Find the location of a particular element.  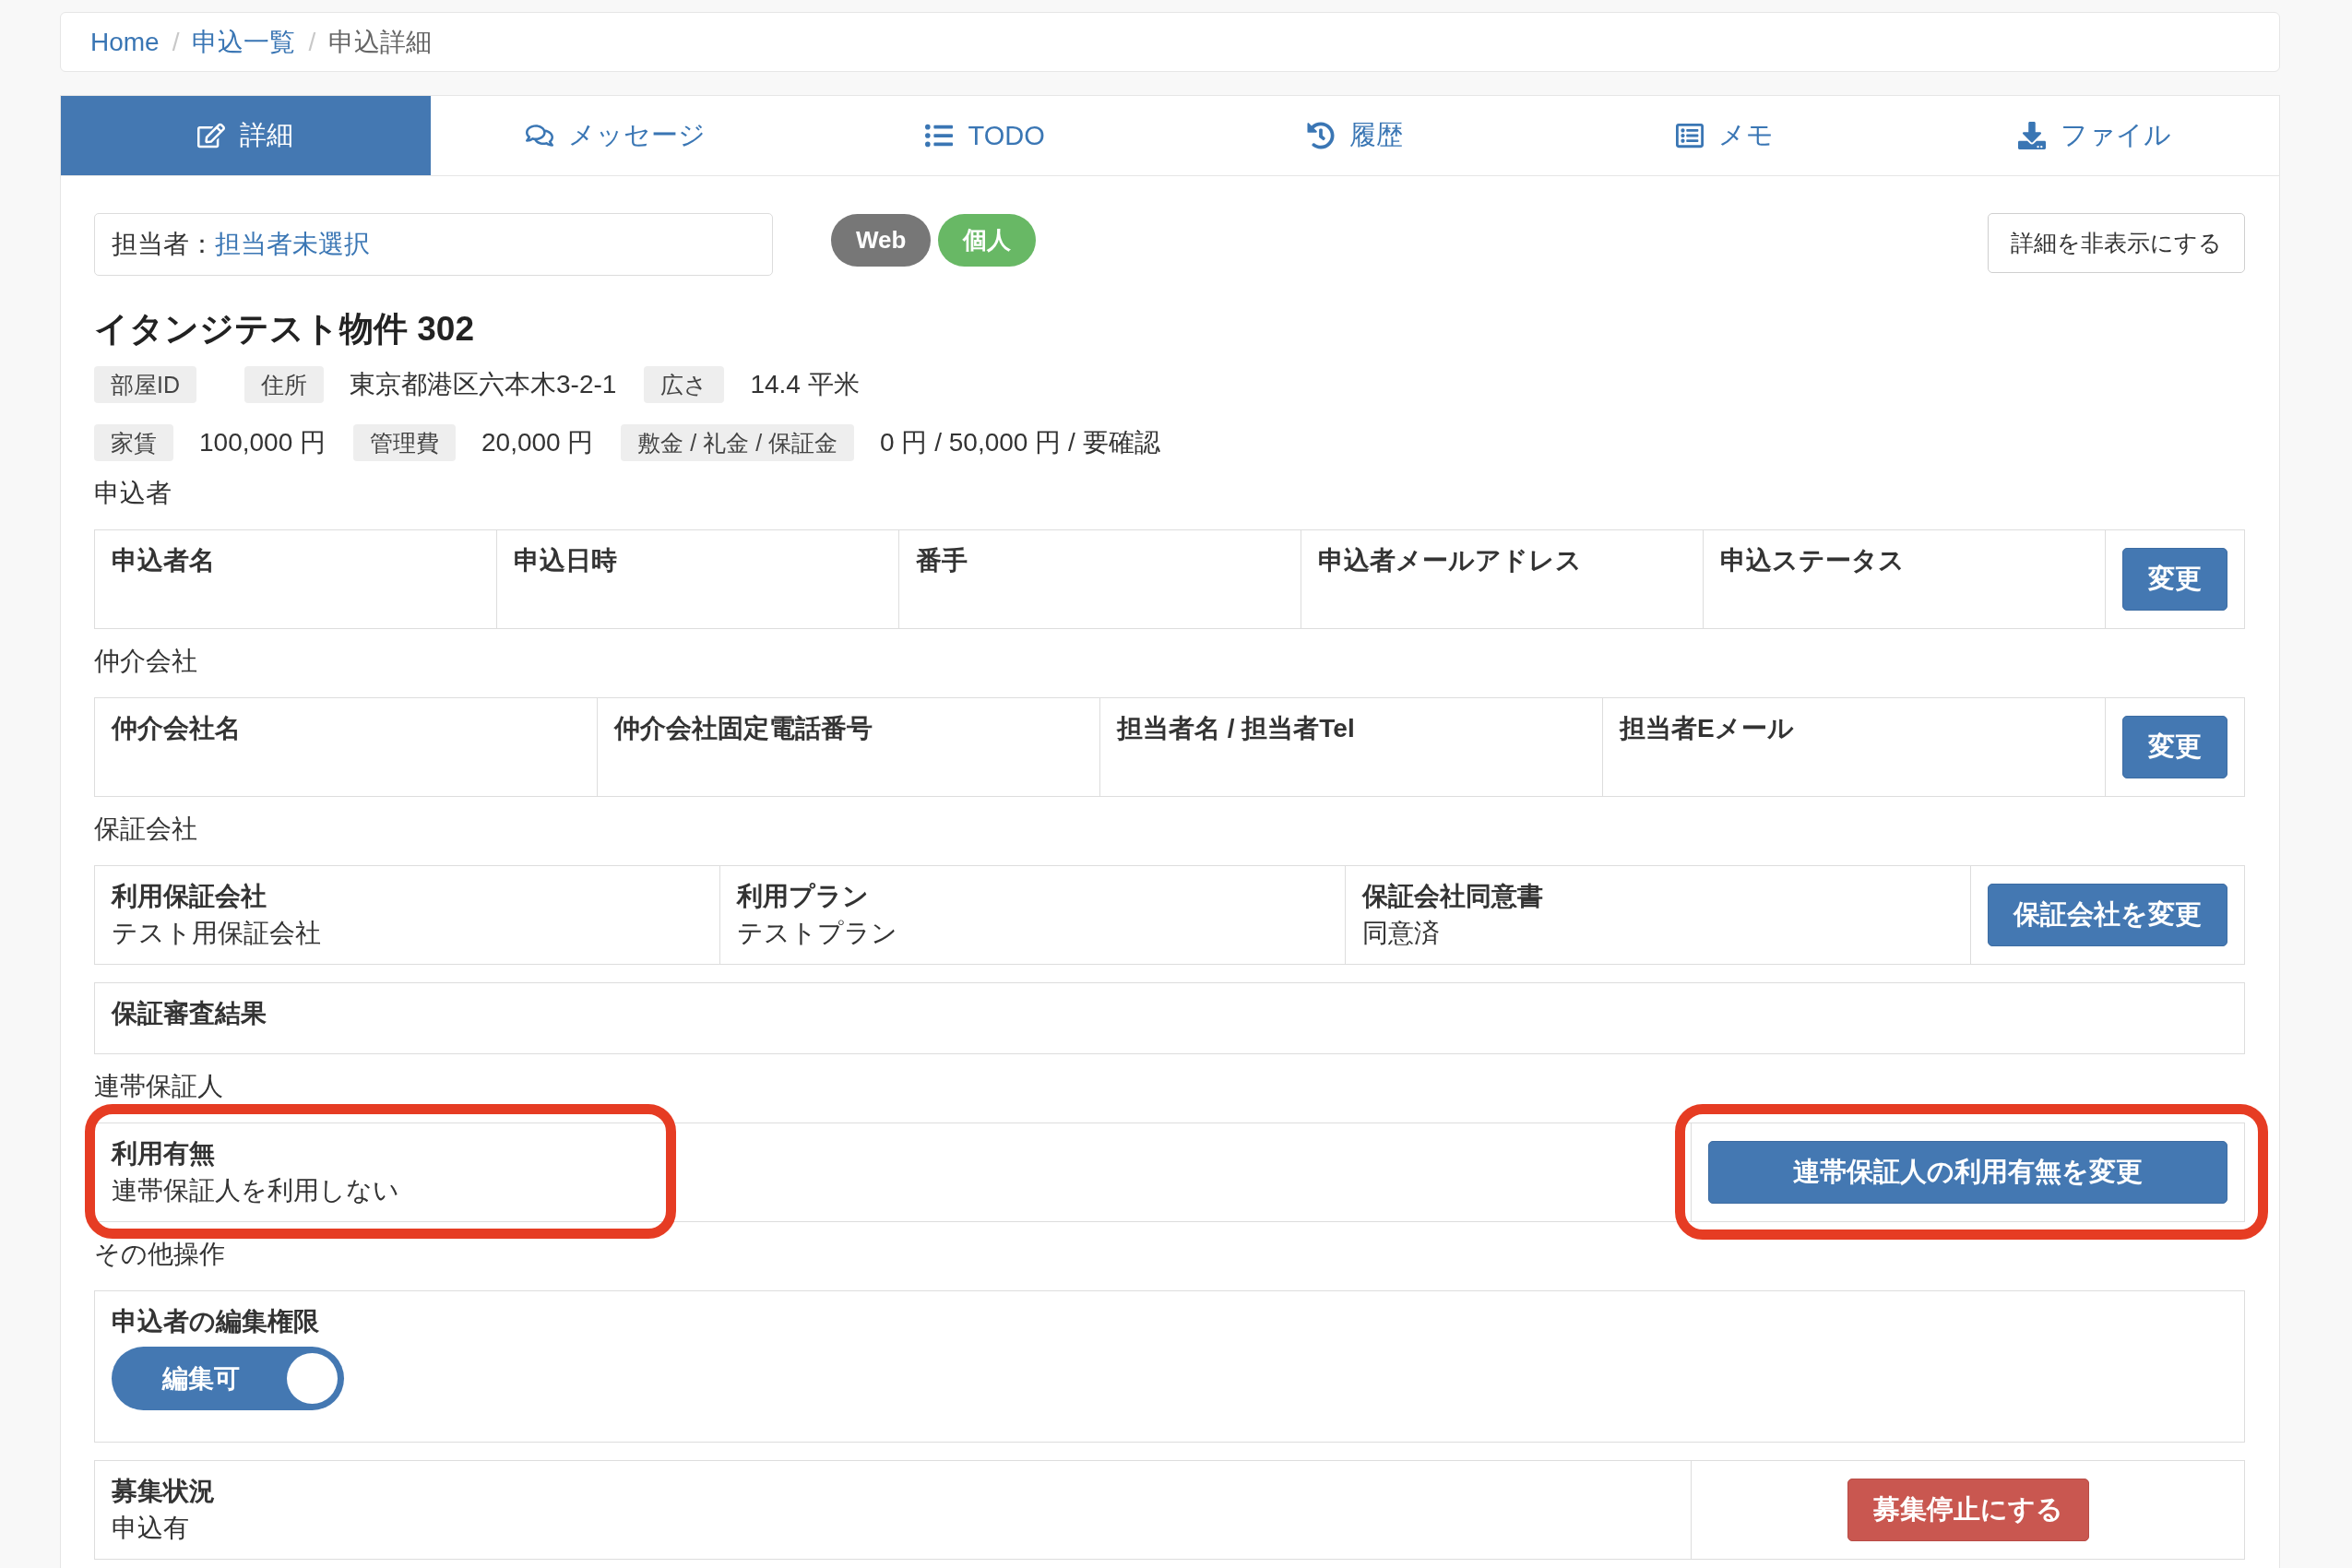

field-label: 募集状況 is located at coordinates (164, 1491).